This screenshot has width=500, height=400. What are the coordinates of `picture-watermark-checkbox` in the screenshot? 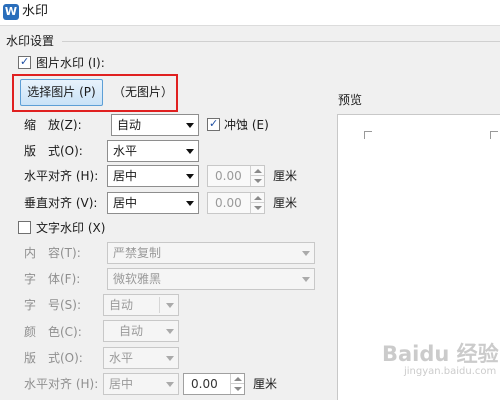 It's located at (24, 62).